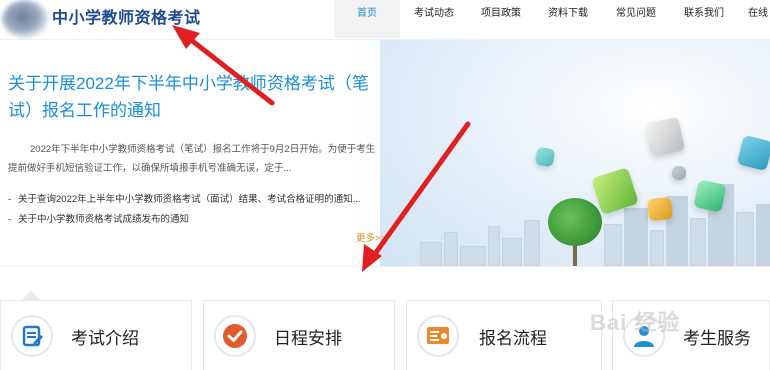 The height and width of the screenshot is (370, 770). I want to click on card-schedule: 日程安排, so click(299, 335).